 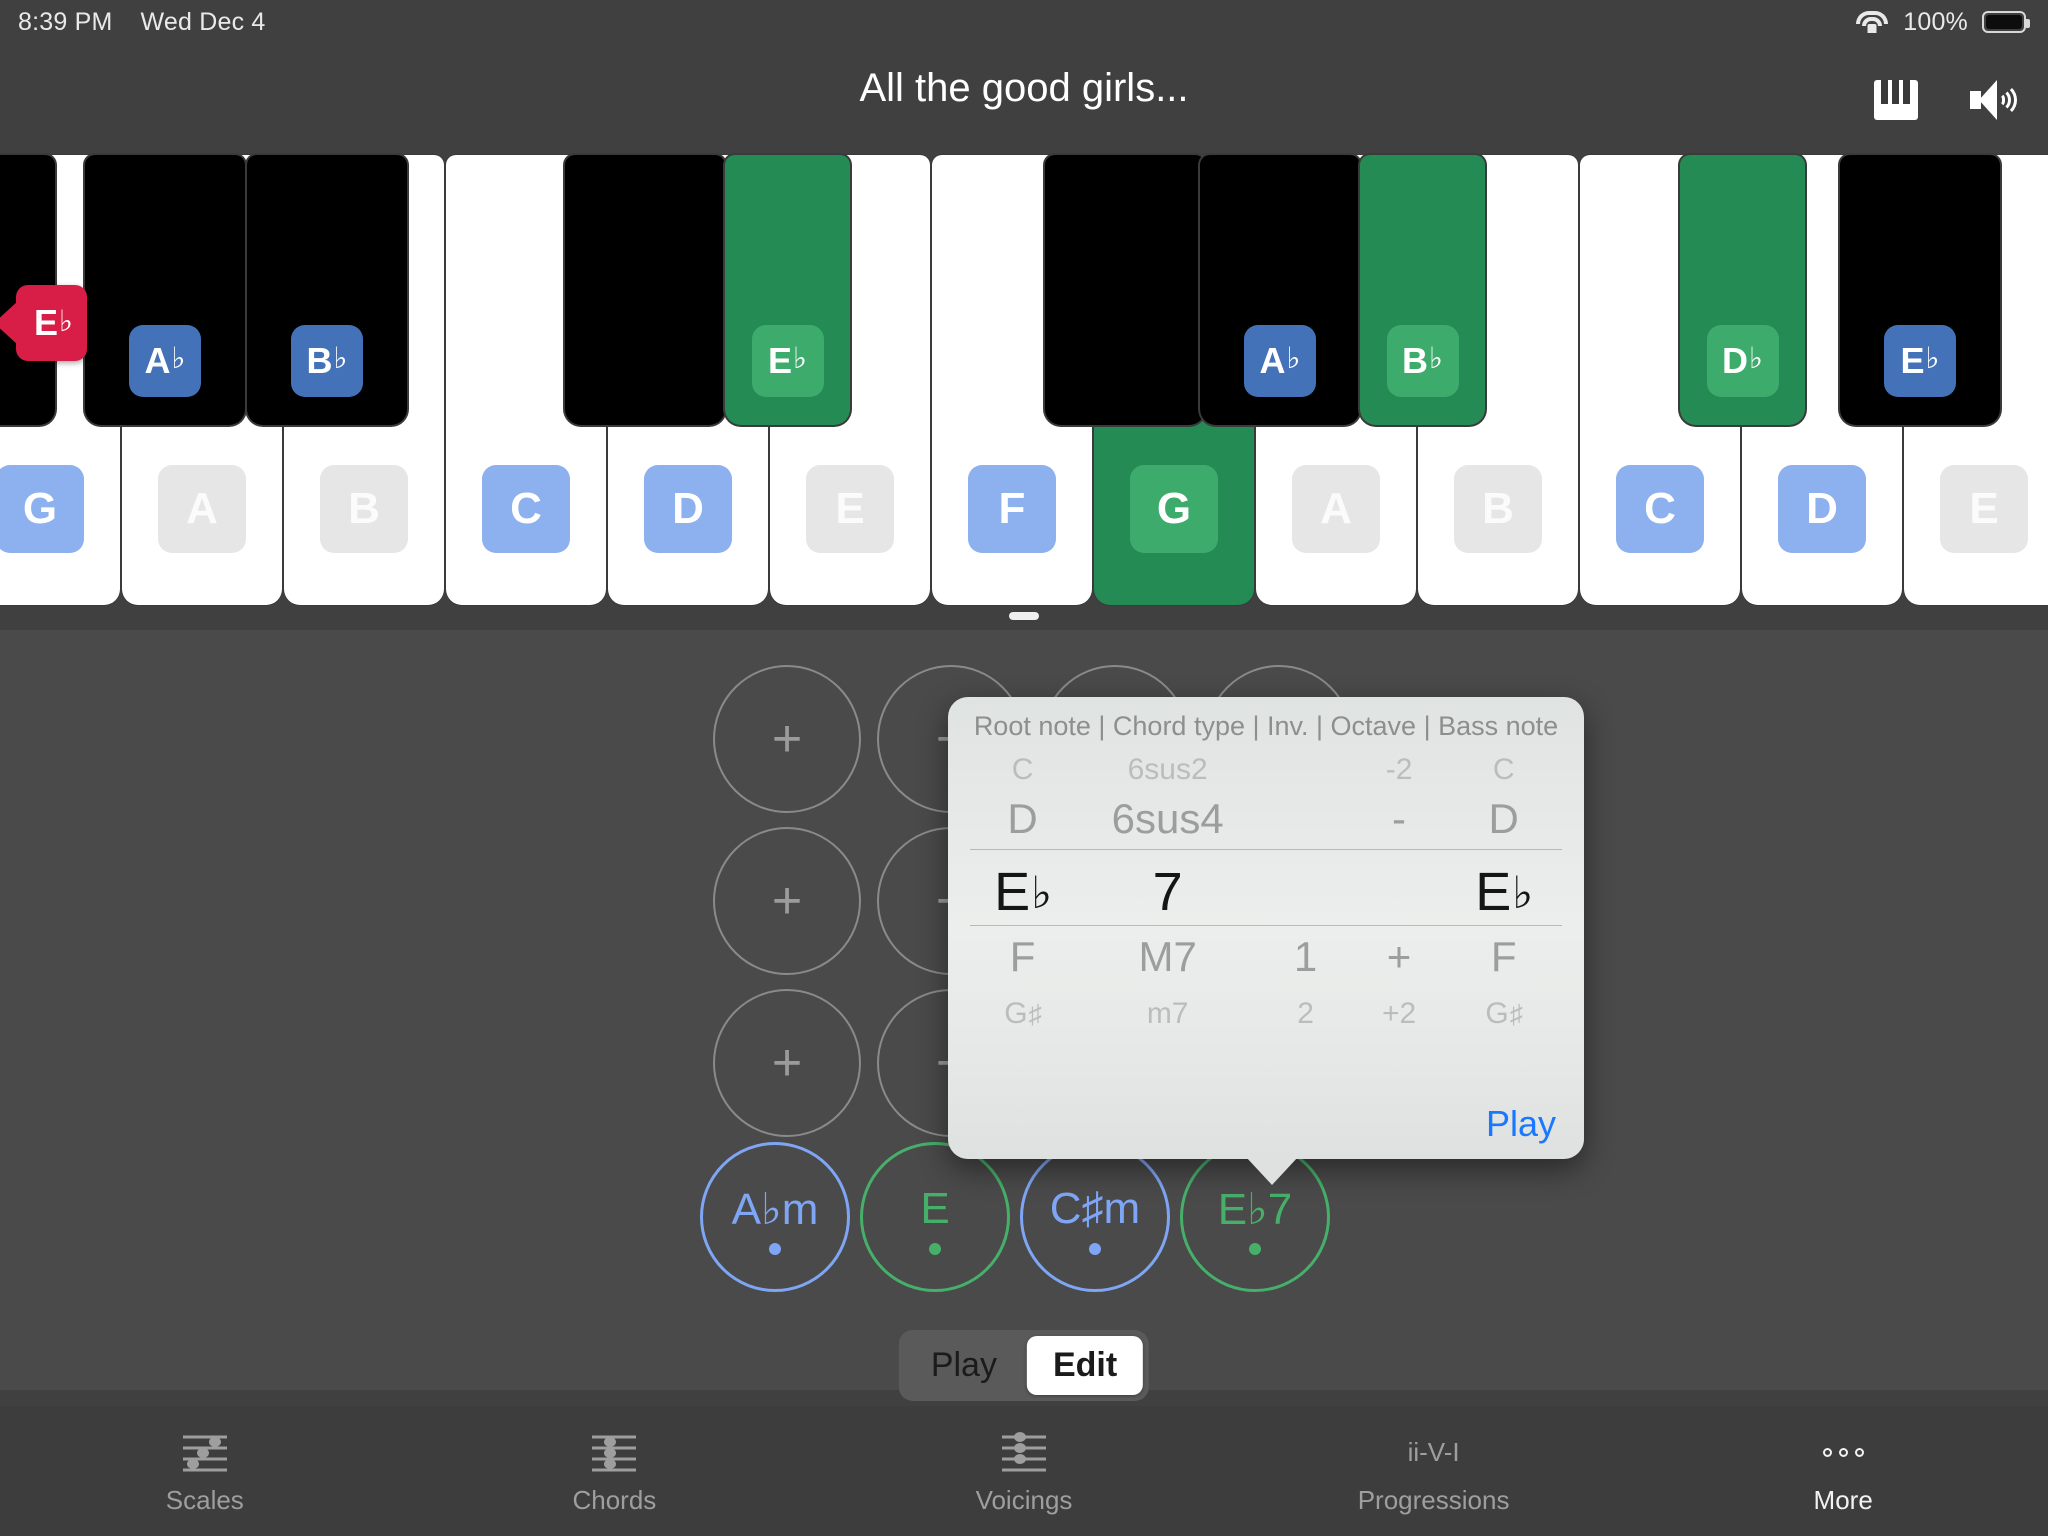 What do you see at coordinates (1266, 892) in the screenshot?
I see `picker-row-selected: E♭ 7 E♭` at bounding box center [1266, 892].